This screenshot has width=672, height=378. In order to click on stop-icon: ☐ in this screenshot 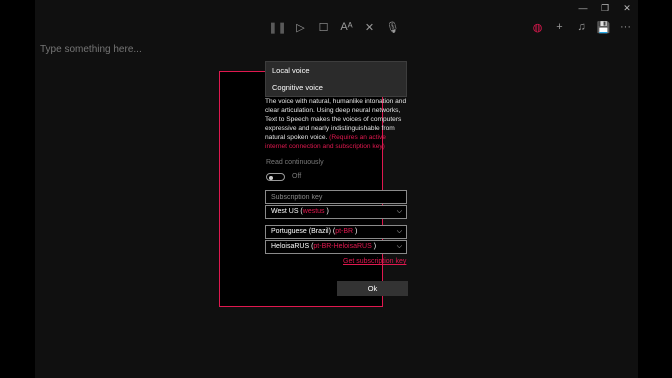, I will do `click(323, 27)`.